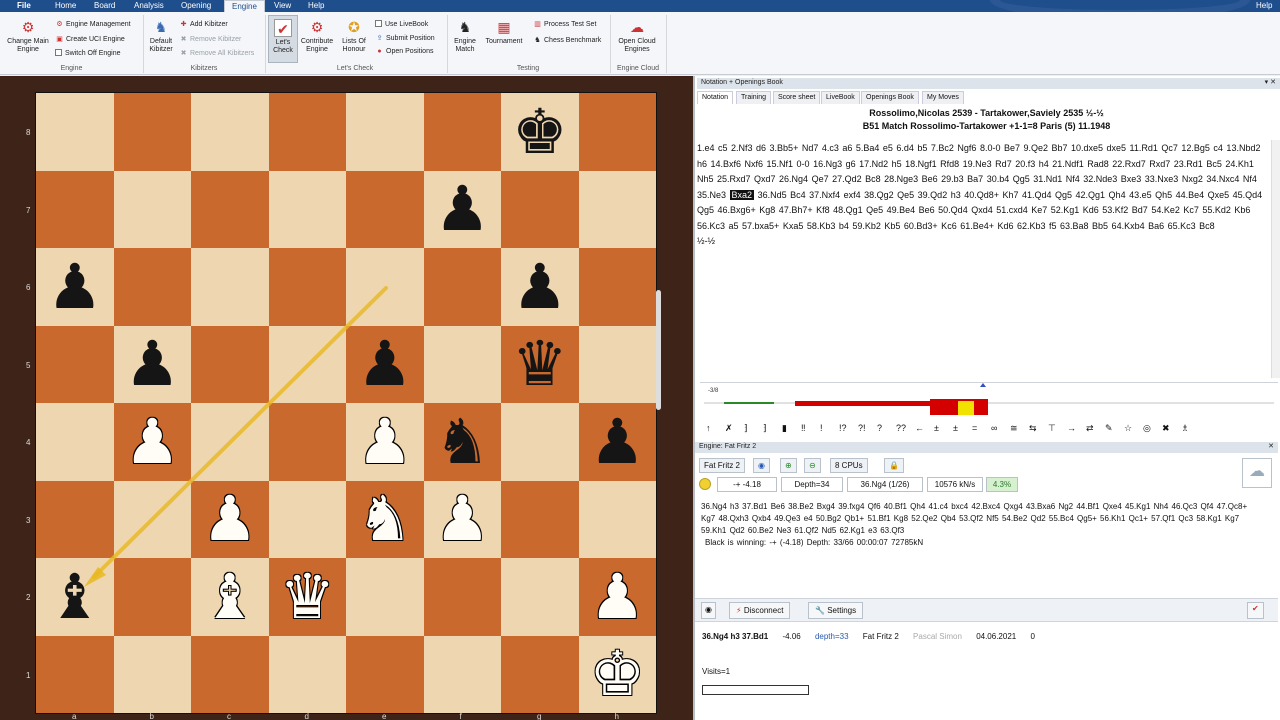 Image resolution: width=1280 pixels, height=720 pixels. What do you see at coordinates (217, 53) in the screenshot?
I see `remove-all-kibitzers-button: ✖ Remove All Kibitzers` at bounding box center [217, 53].